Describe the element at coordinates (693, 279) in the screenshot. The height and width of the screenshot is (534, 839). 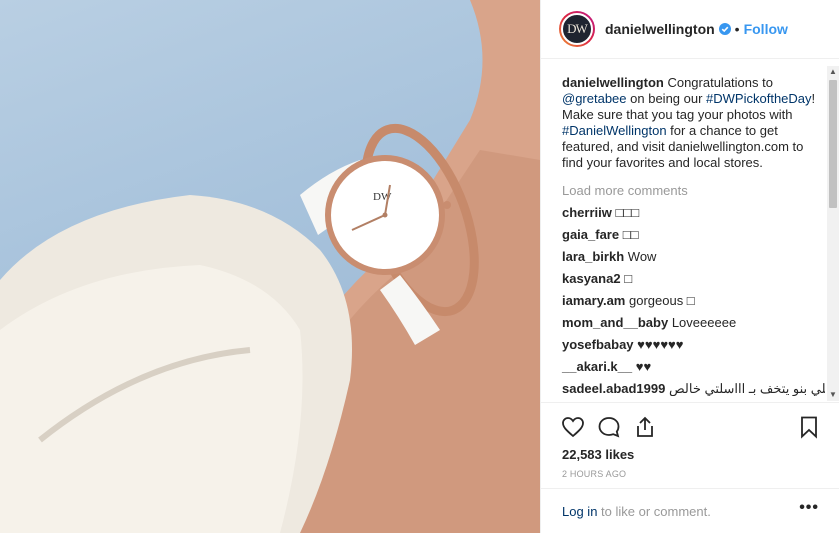
I see `comment-item: kasyana2 □` at that location.